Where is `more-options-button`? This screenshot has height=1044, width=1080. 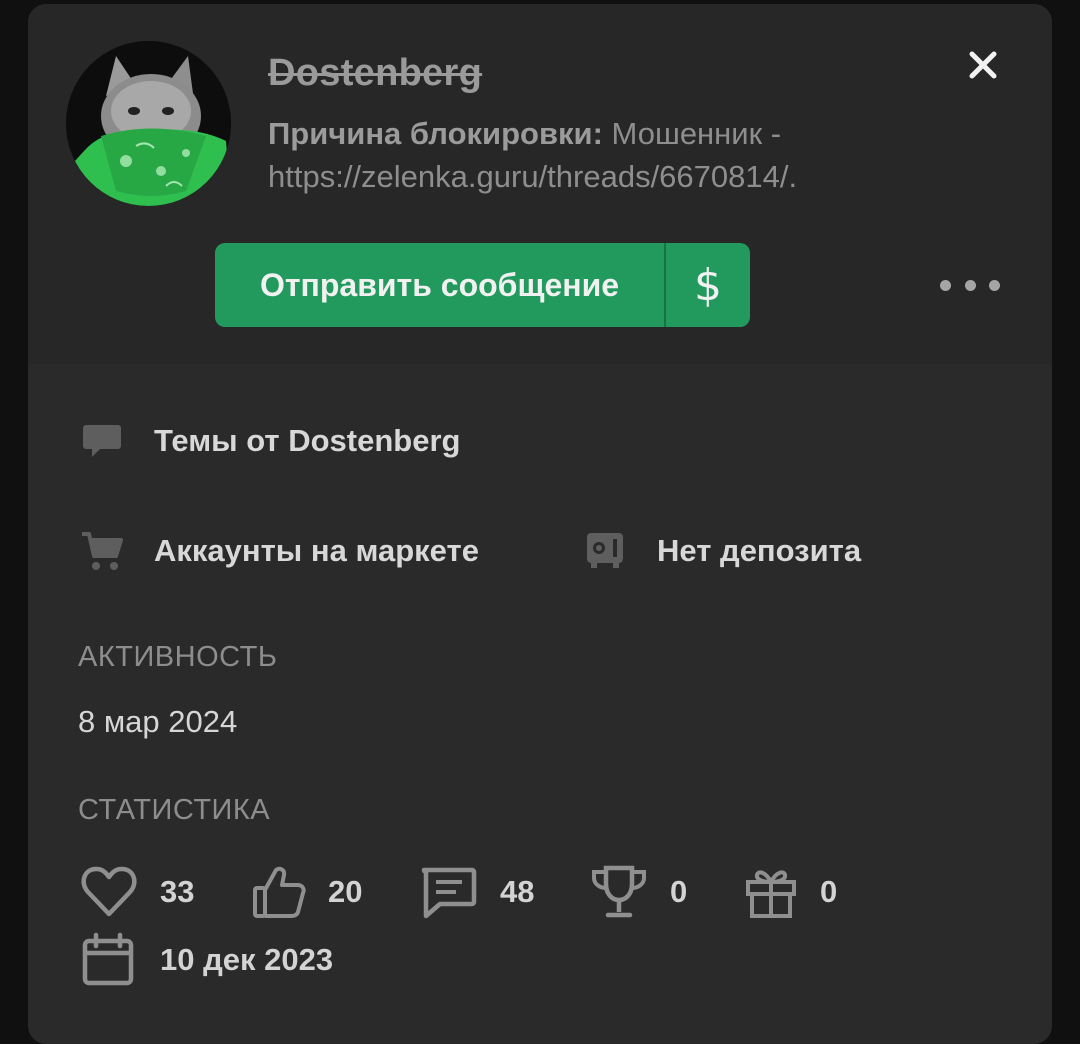 more-options-button is located at coordinates (970, 285).